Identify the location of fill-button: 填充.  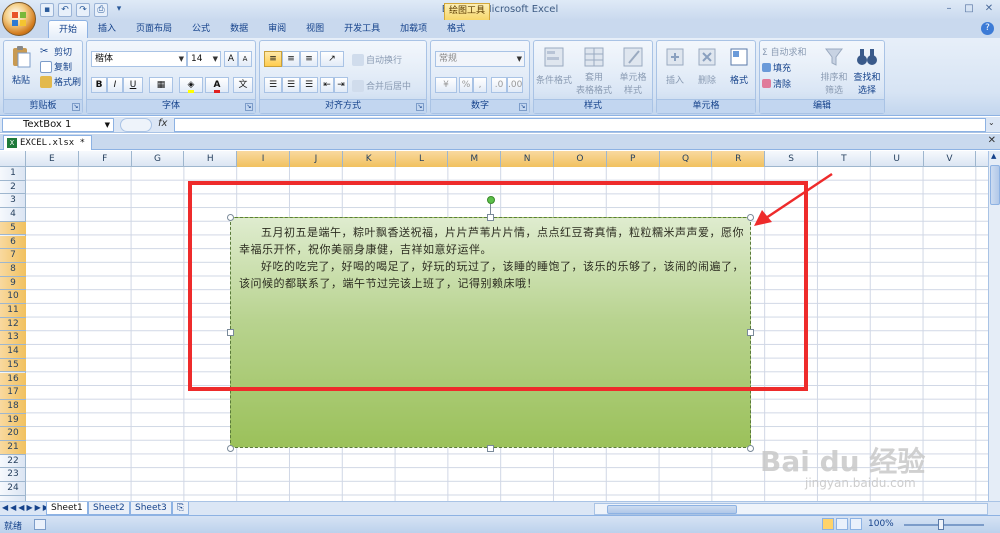
(776, 67).